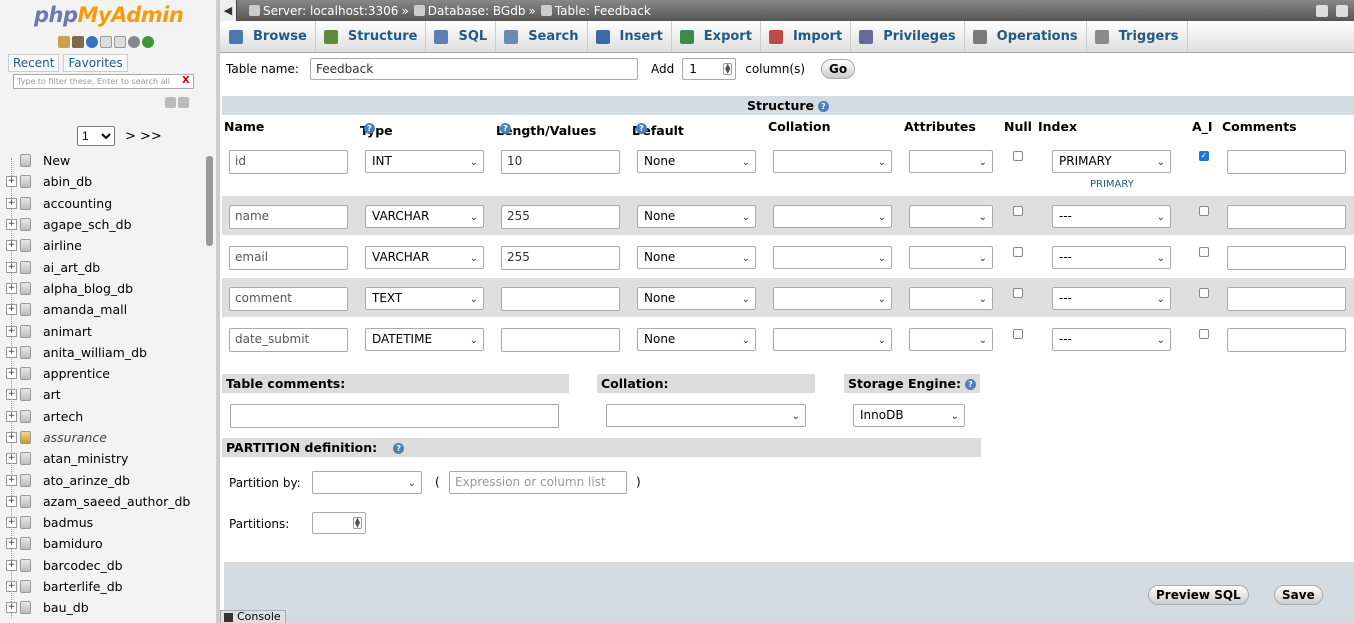  What do you see at coordinates (371, 36) in the screenshot?
I see `tab-structure: Structure` at bounding box center [371, 36].